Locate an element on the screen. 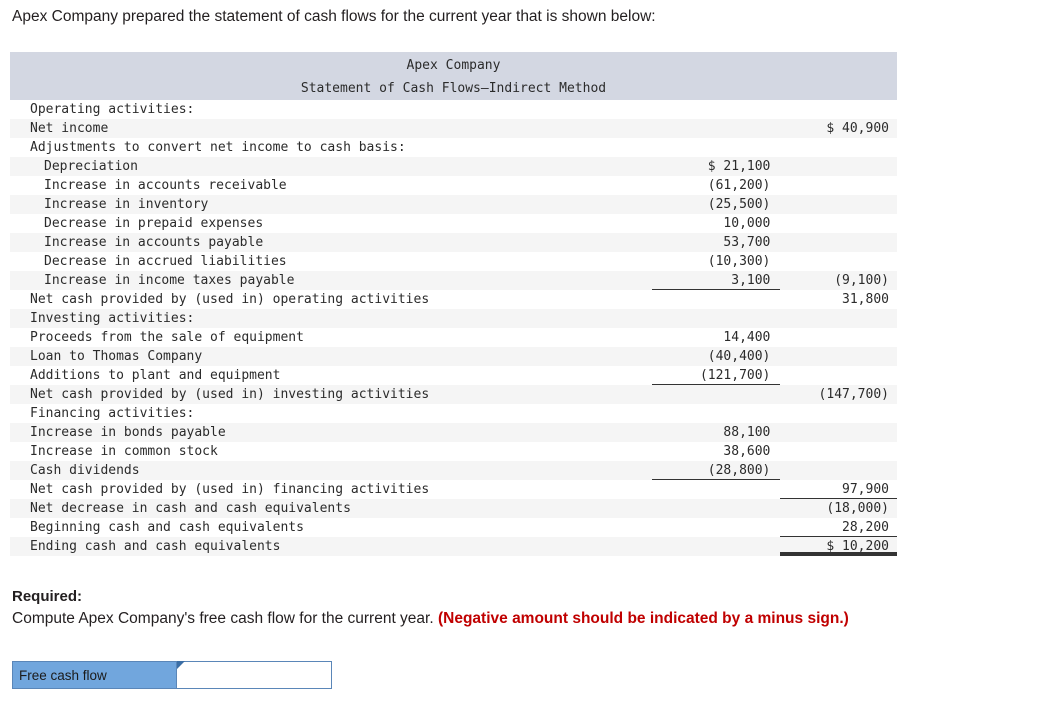 The image size is (1064, 713). statement-row-label: Decrease in prepaid expenses is located at coordinates (331, 223).